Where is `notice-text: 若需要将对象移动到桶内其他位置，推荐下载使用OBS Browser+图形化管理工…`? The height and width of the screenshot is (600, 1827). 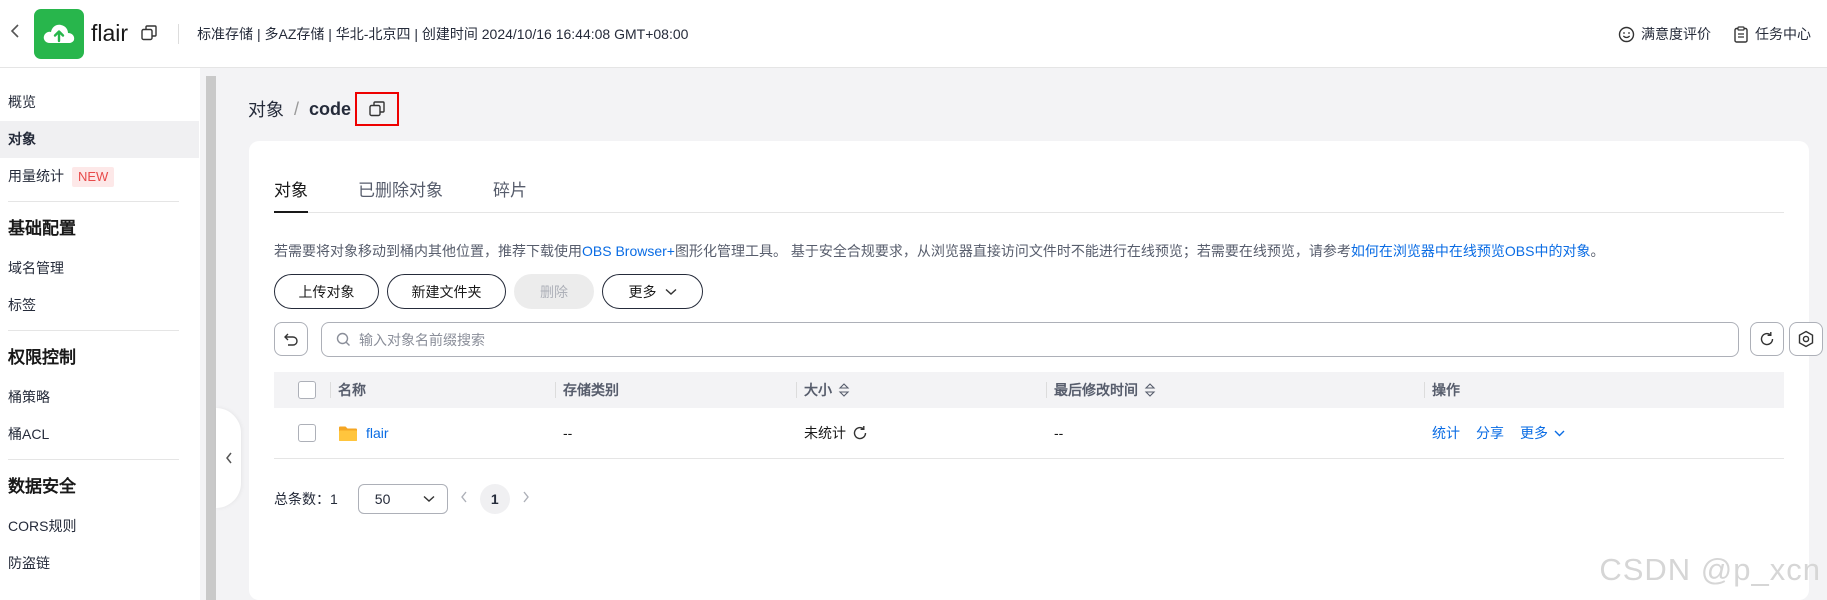 notice-text: 若需要将对象移动到桶内其他位置，推荐下载使用OBS Browser+图形化管理工… is located at coordinates (939, 251).